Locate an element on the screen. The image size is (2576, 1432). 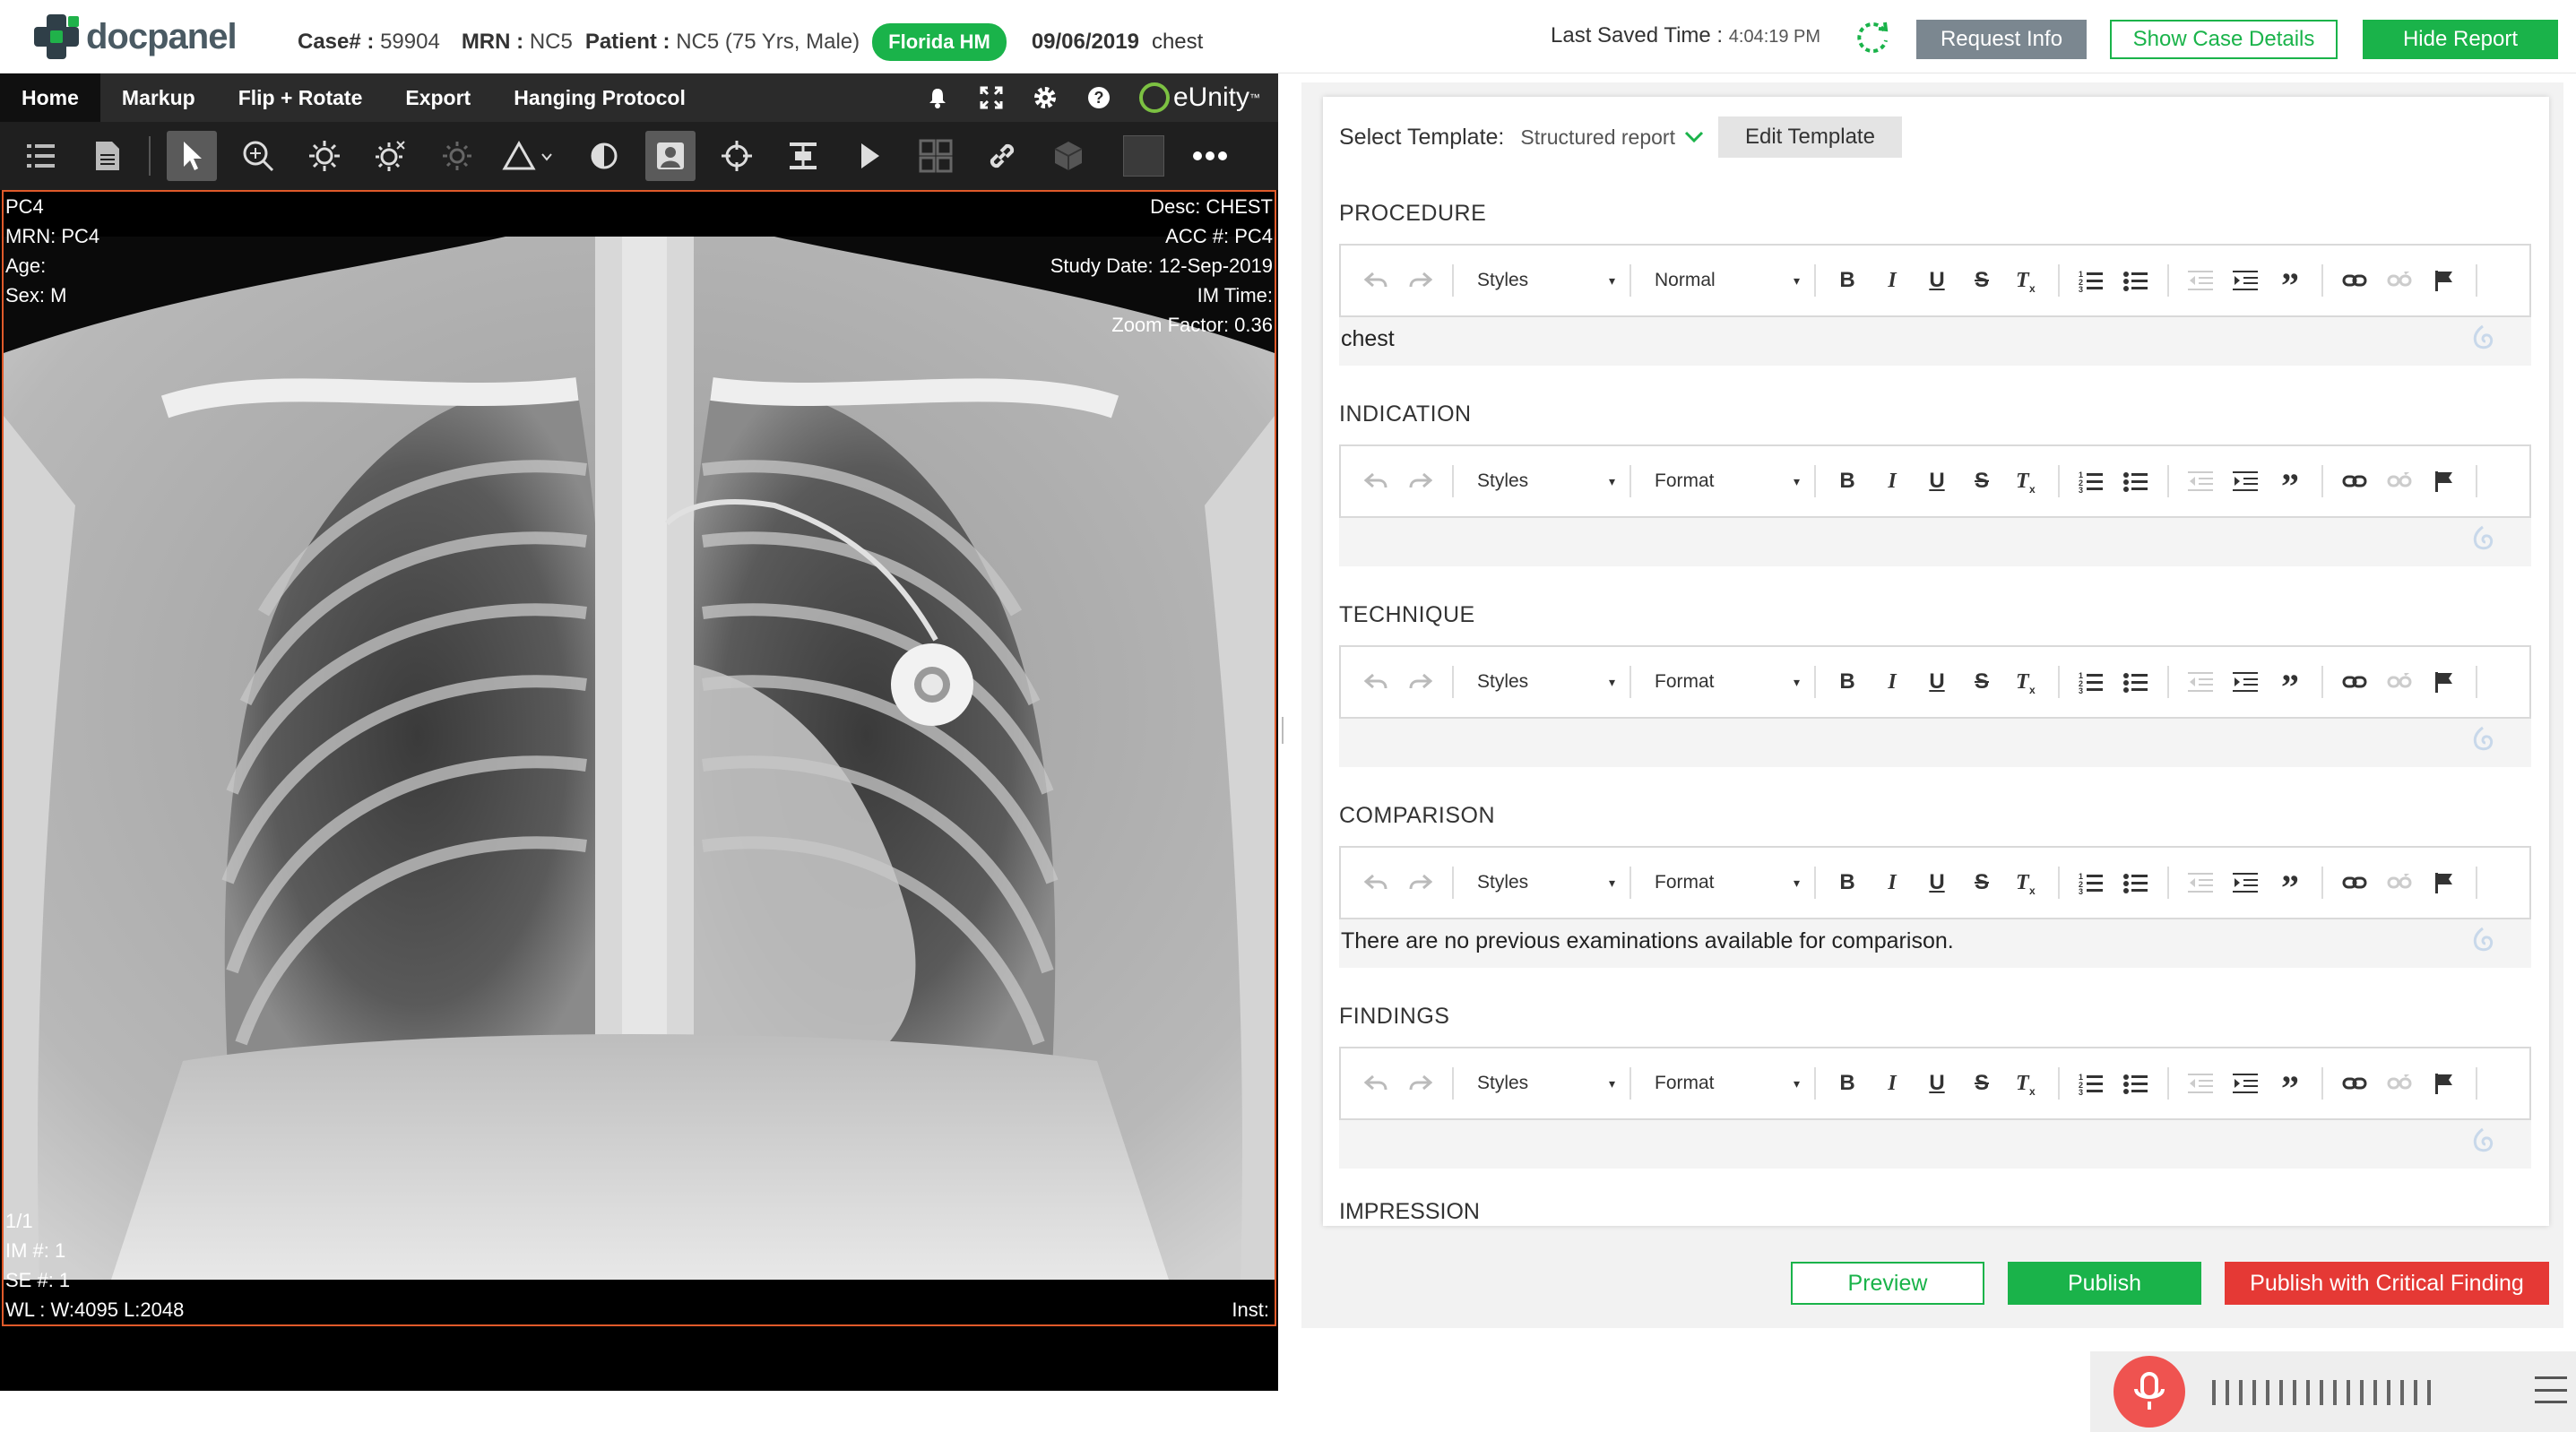
auto-window-level-icon is located at coordinates (391, 156).